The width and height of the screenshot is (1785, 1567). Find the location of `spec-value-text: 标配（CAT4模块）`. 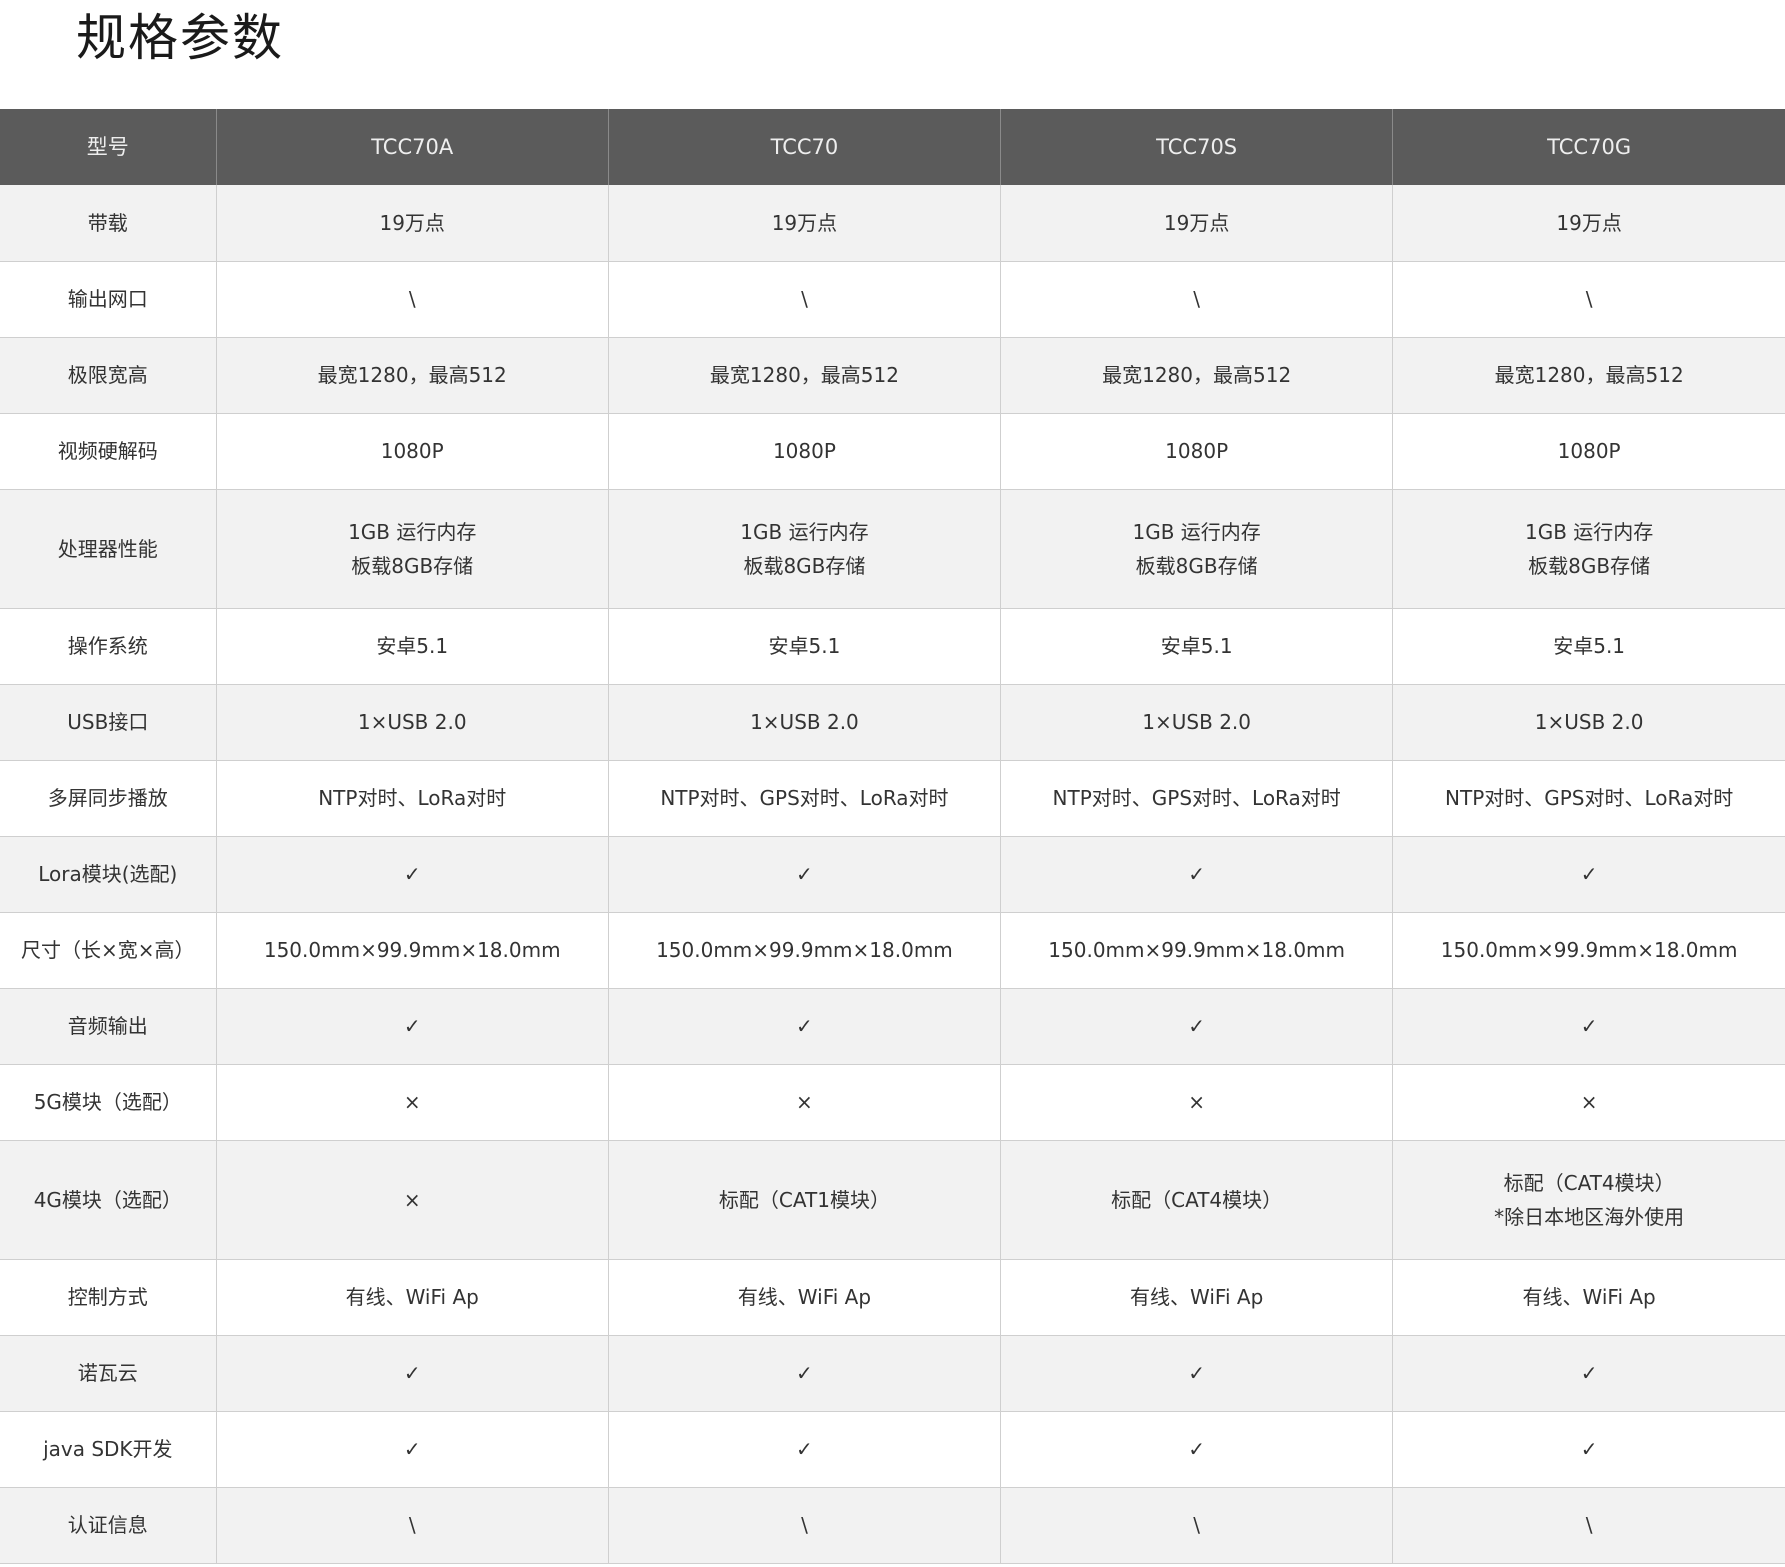

spec-value-text: 标配（CAT4模块） is located at coordinates (1589, 1182).